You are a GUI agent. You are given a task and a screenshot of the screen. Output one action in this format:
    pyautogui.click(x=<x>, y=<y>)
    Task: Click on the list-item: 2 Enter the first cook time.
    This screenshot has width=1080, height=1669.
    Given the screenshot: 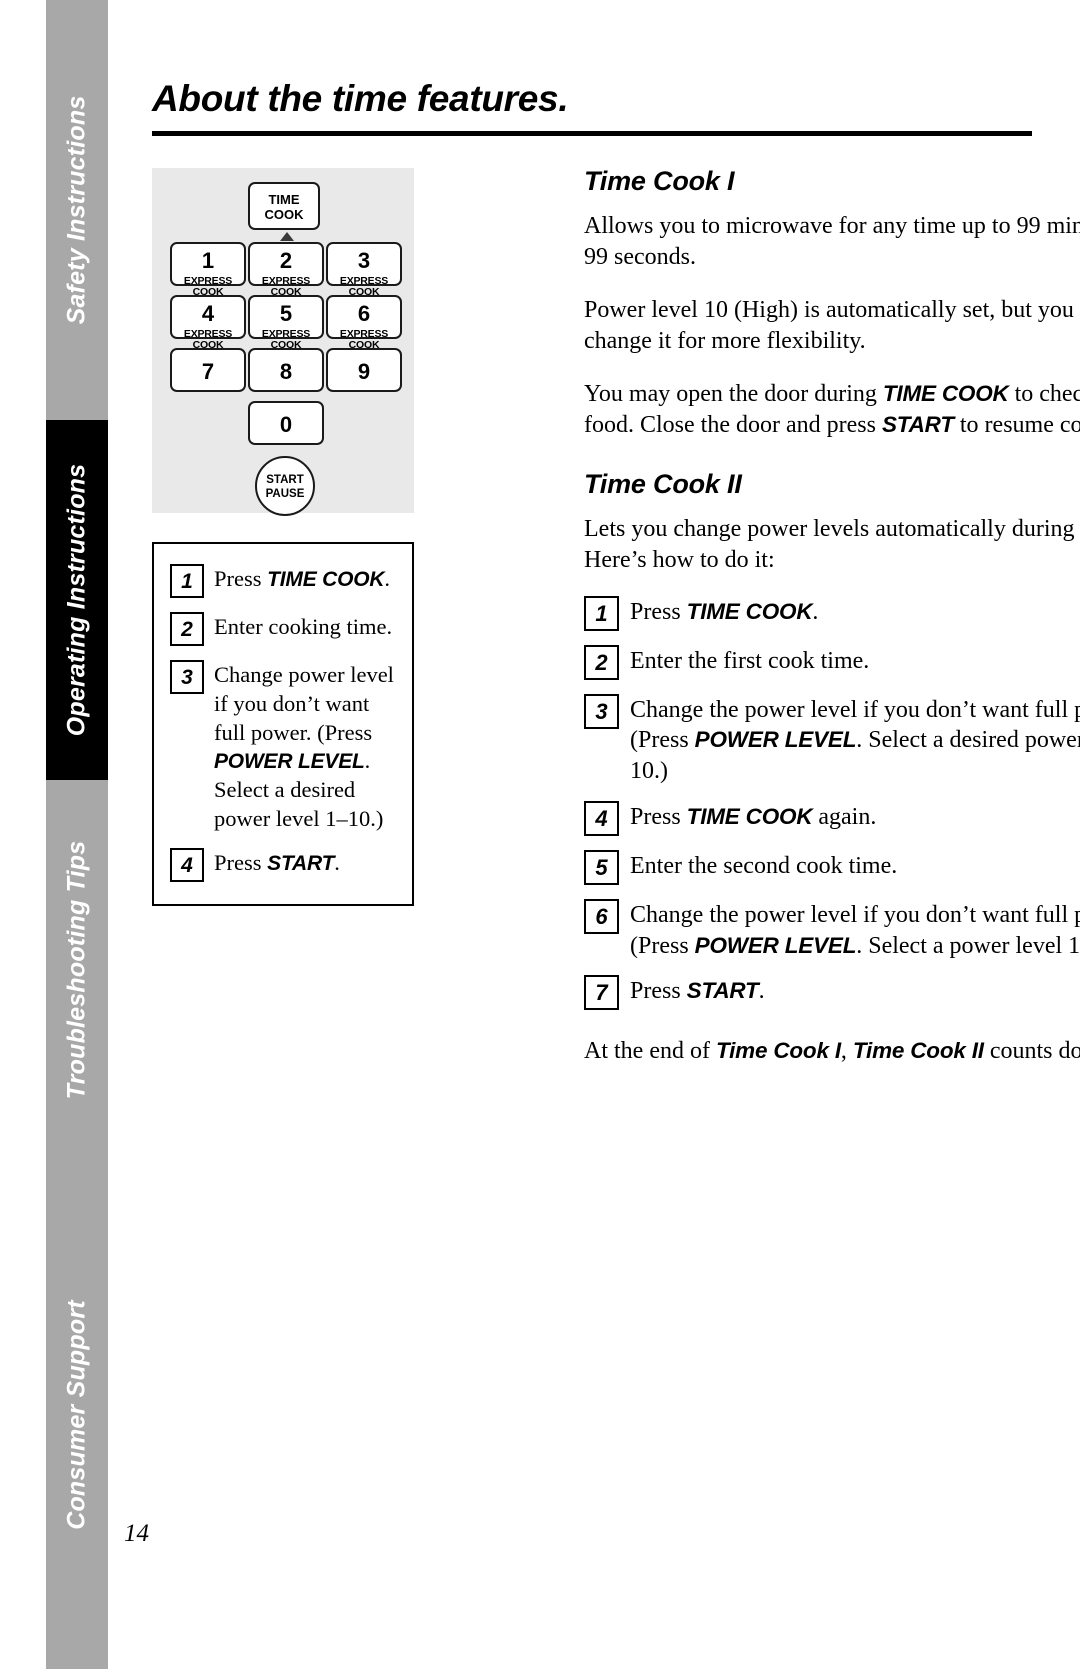 What is the action you would take?
    pyautogui.click(x=832, y=662)
    